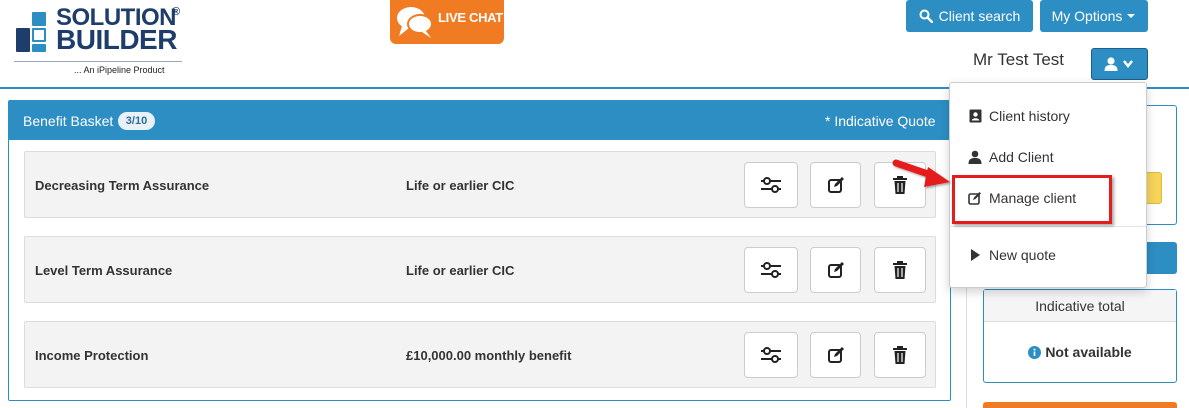  I want to click on address-book-icon, so click(975, 116).